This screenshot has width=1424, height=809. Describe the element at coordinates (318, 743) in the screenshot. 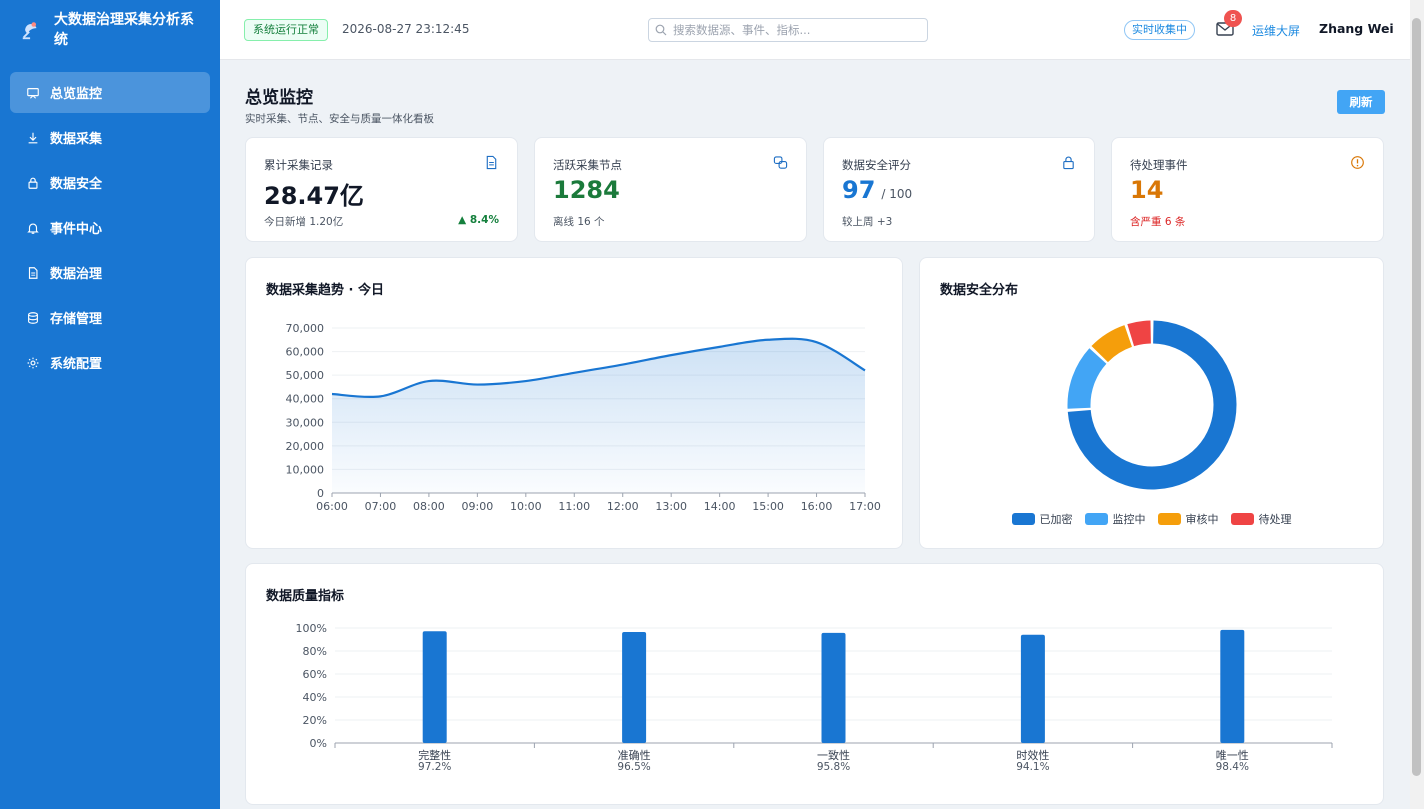

I see `y-tick-label: 0%` at that location.